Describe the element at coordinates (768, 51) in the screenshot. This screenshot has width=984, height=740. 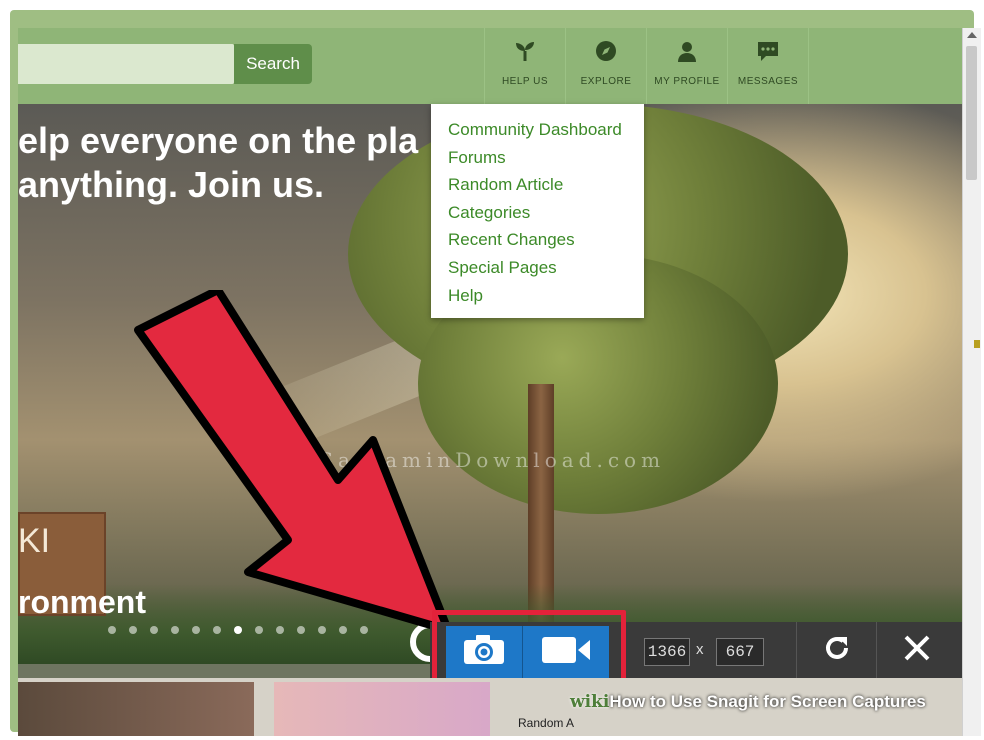
I see `chat-icon` at that location.